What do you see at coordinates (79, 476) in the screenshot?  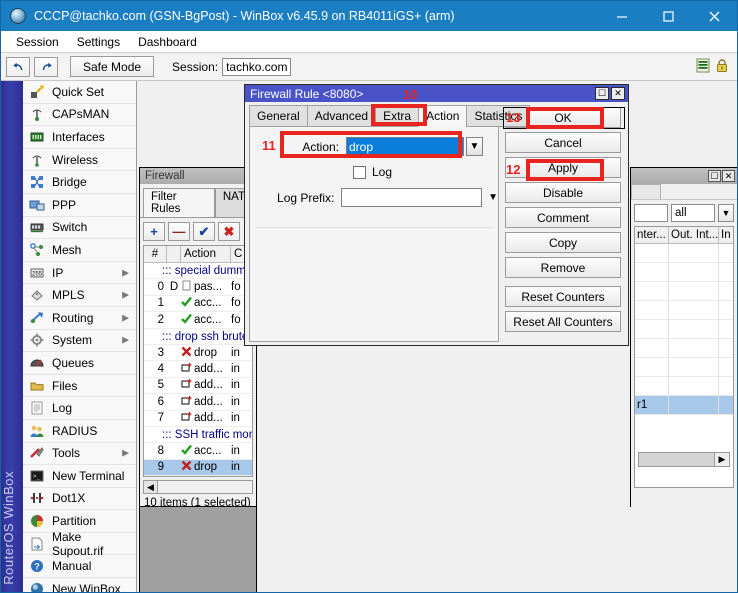 I see `sidebar-item-new-terminal: >_ New Terminal` at bounding box center [79, 476].